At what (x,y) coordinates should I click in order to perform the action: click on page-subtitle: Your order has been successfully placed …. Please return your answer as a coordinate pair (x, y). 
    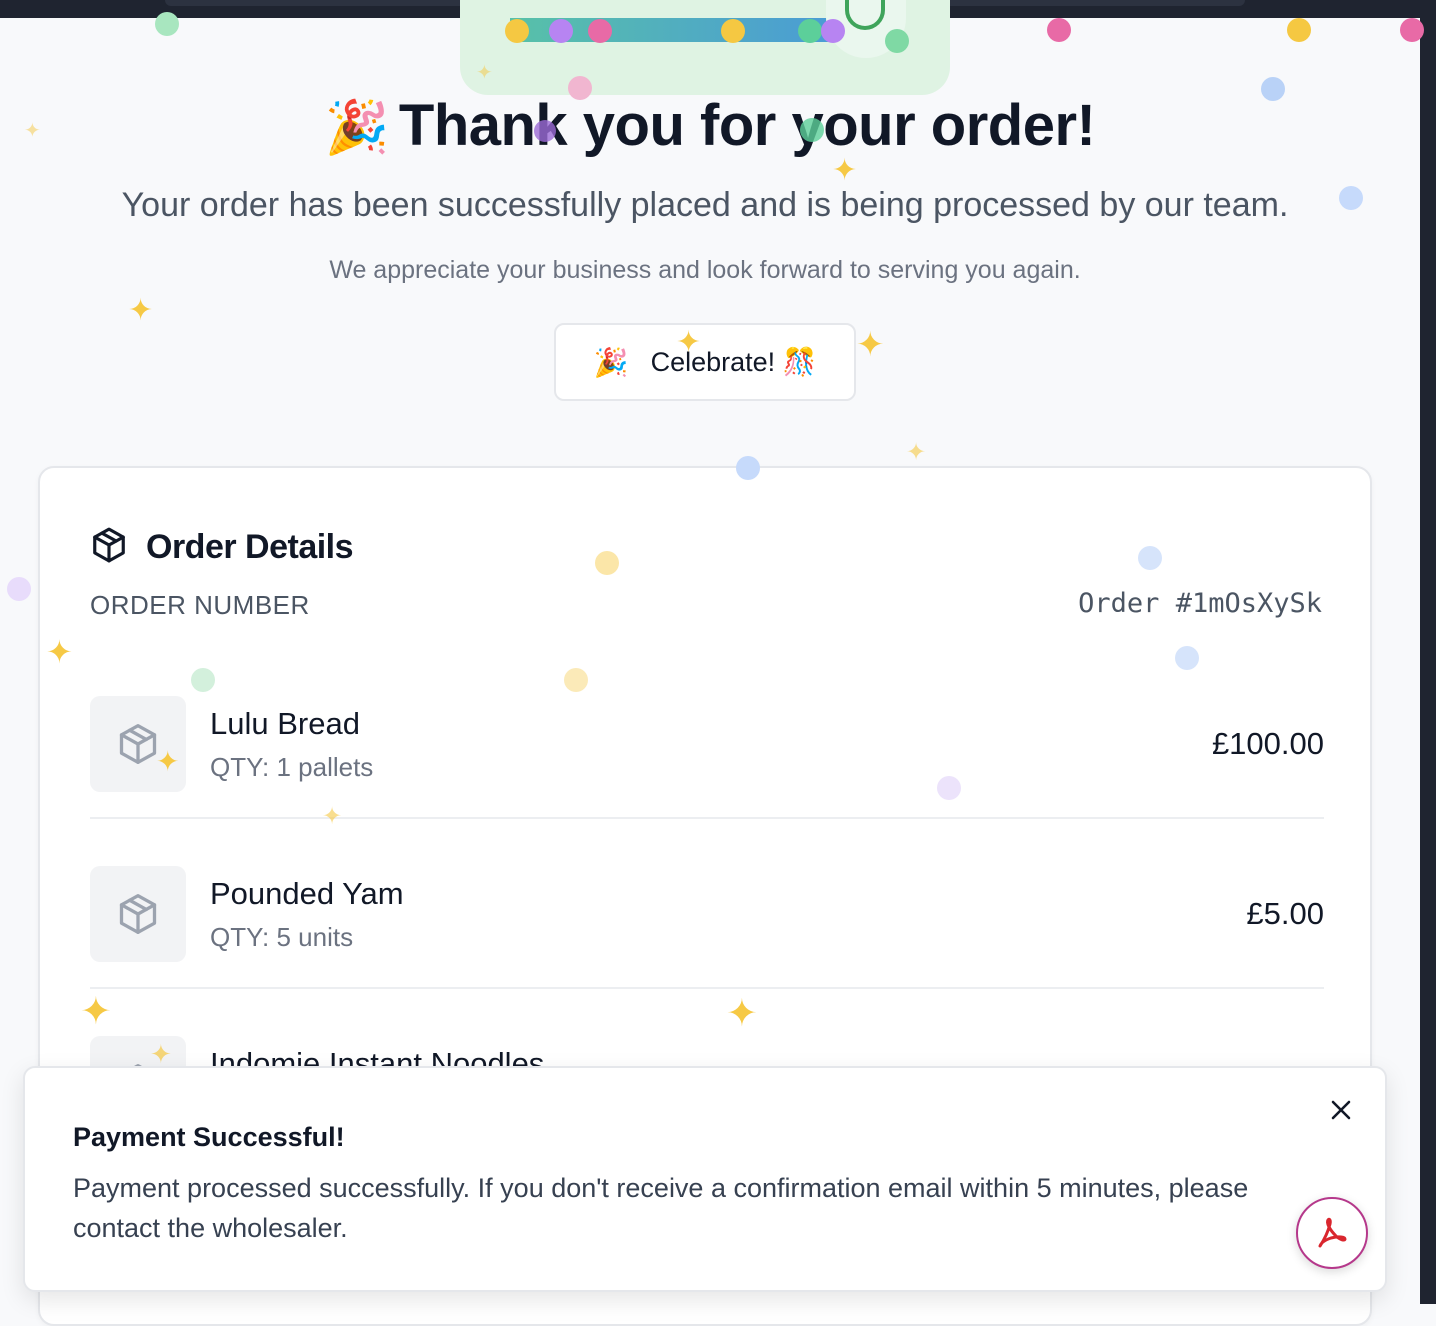
    Looking at the image, I should click on (705, 205).